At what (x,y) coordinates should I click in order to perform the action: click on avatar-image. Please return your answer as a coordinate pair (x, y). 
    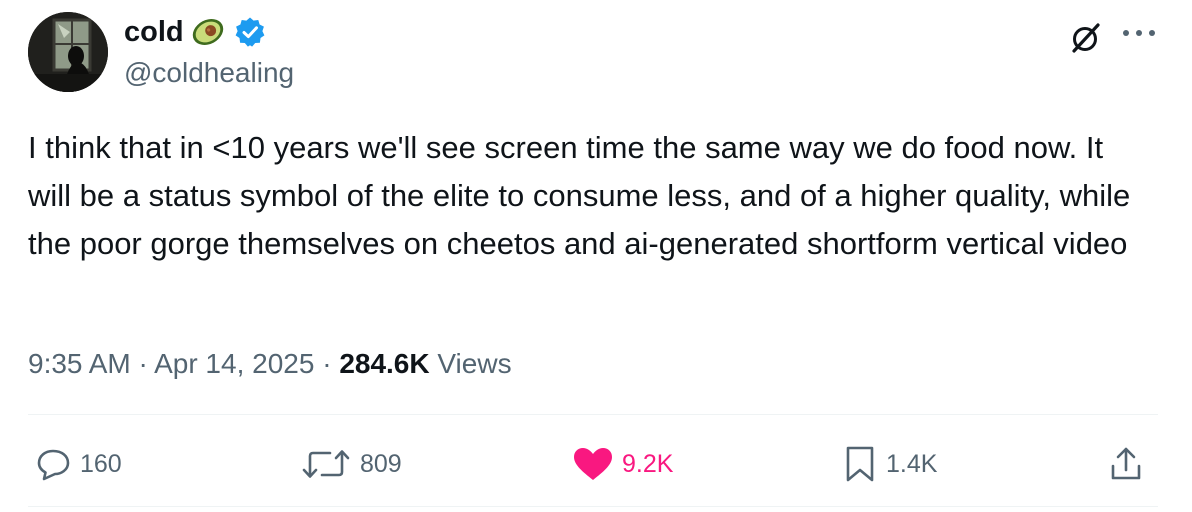
    Looking at the image, I should click on (68, 52).